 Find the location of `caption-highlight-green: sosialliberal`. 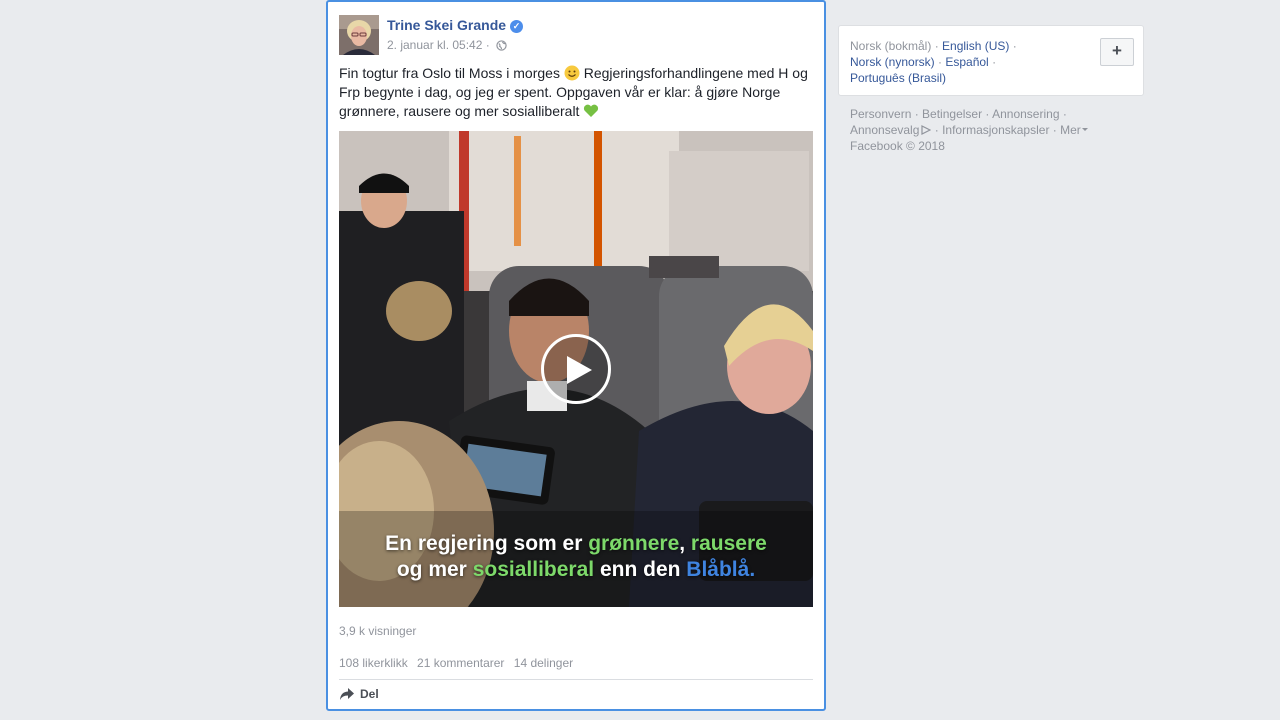

caption-highlight-green: sosialliberal is located at coordinates (533, 569).